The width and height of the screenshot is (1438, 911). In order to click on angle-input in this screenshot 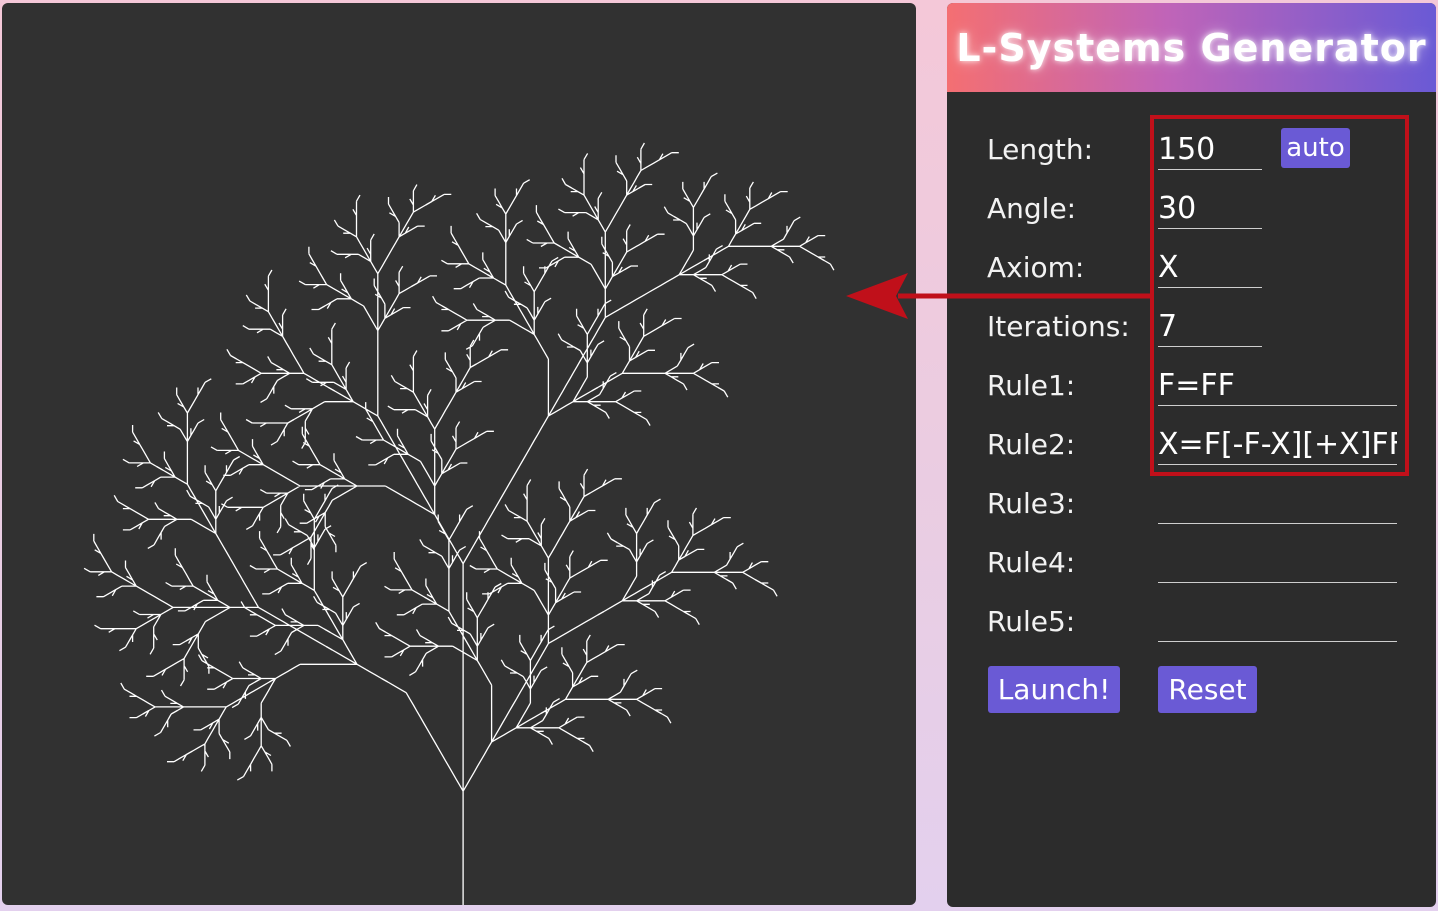, I will do `click(1210, 208)`.